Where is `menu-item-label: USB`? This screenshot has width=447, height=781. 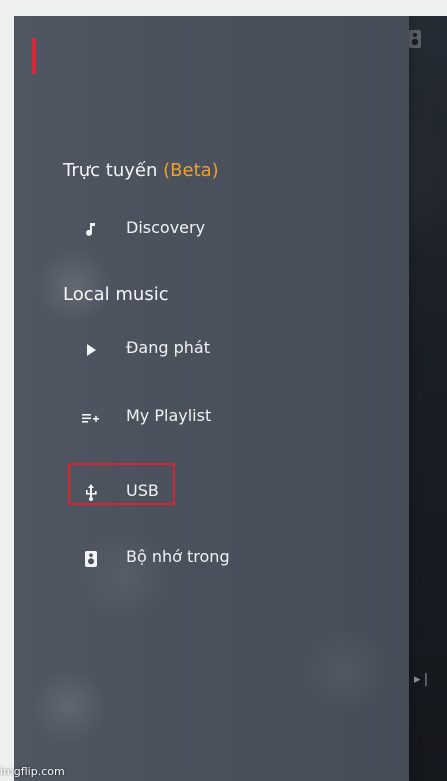 menu-item-label: USB is located at coordinates (142, 490).